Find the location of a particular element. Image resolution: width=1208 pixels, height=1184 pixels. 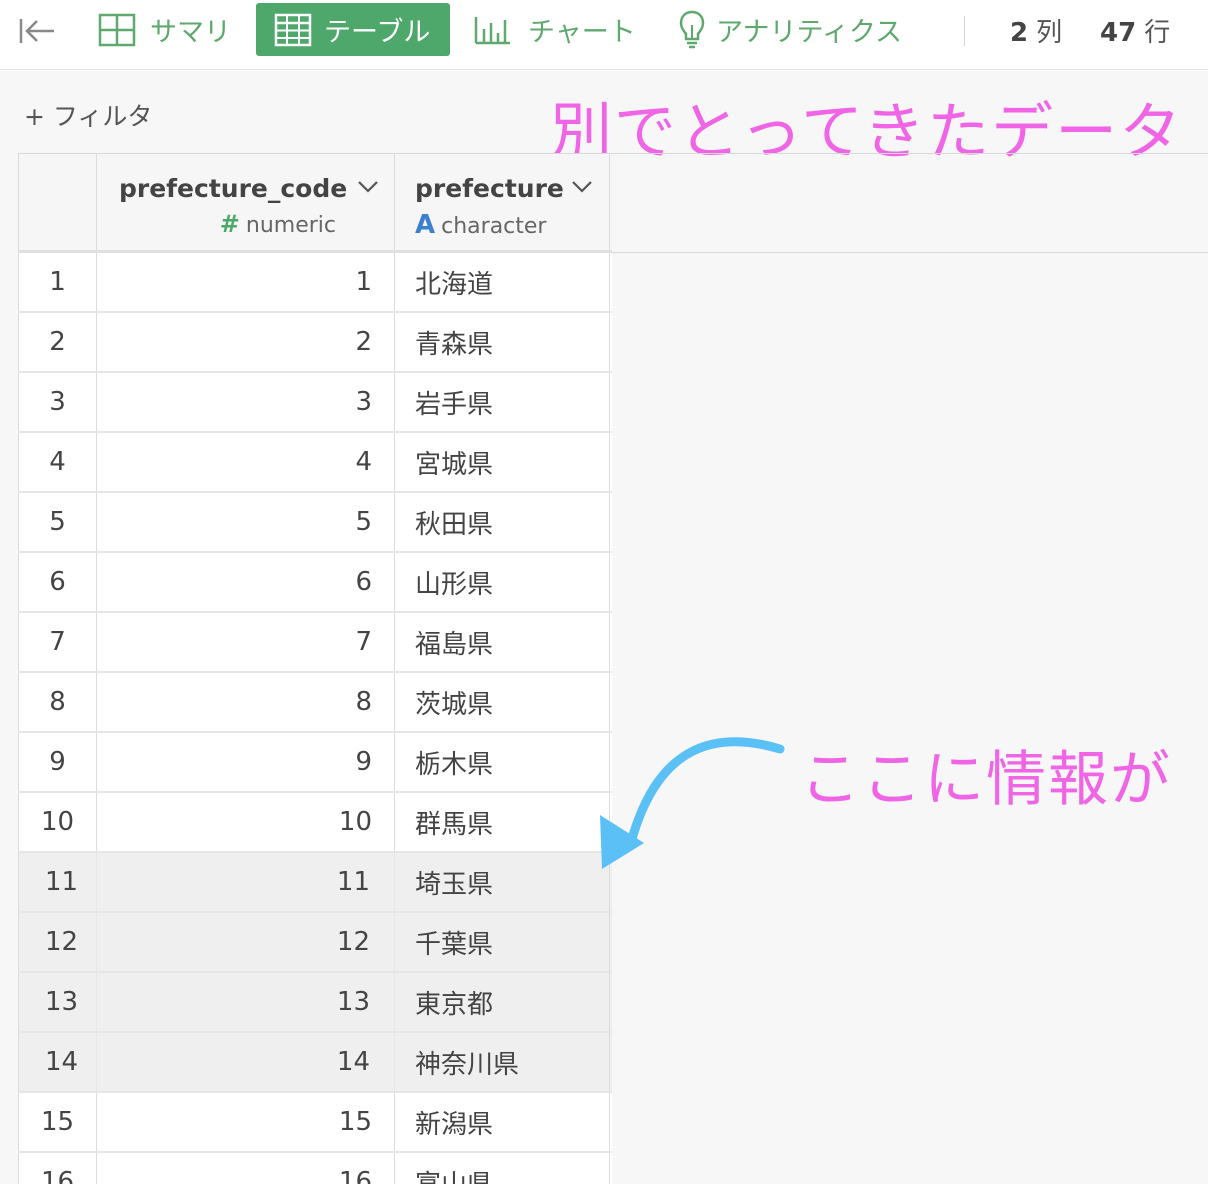

prefecture-code-cell: 11 is located at coordinates (245, 882).